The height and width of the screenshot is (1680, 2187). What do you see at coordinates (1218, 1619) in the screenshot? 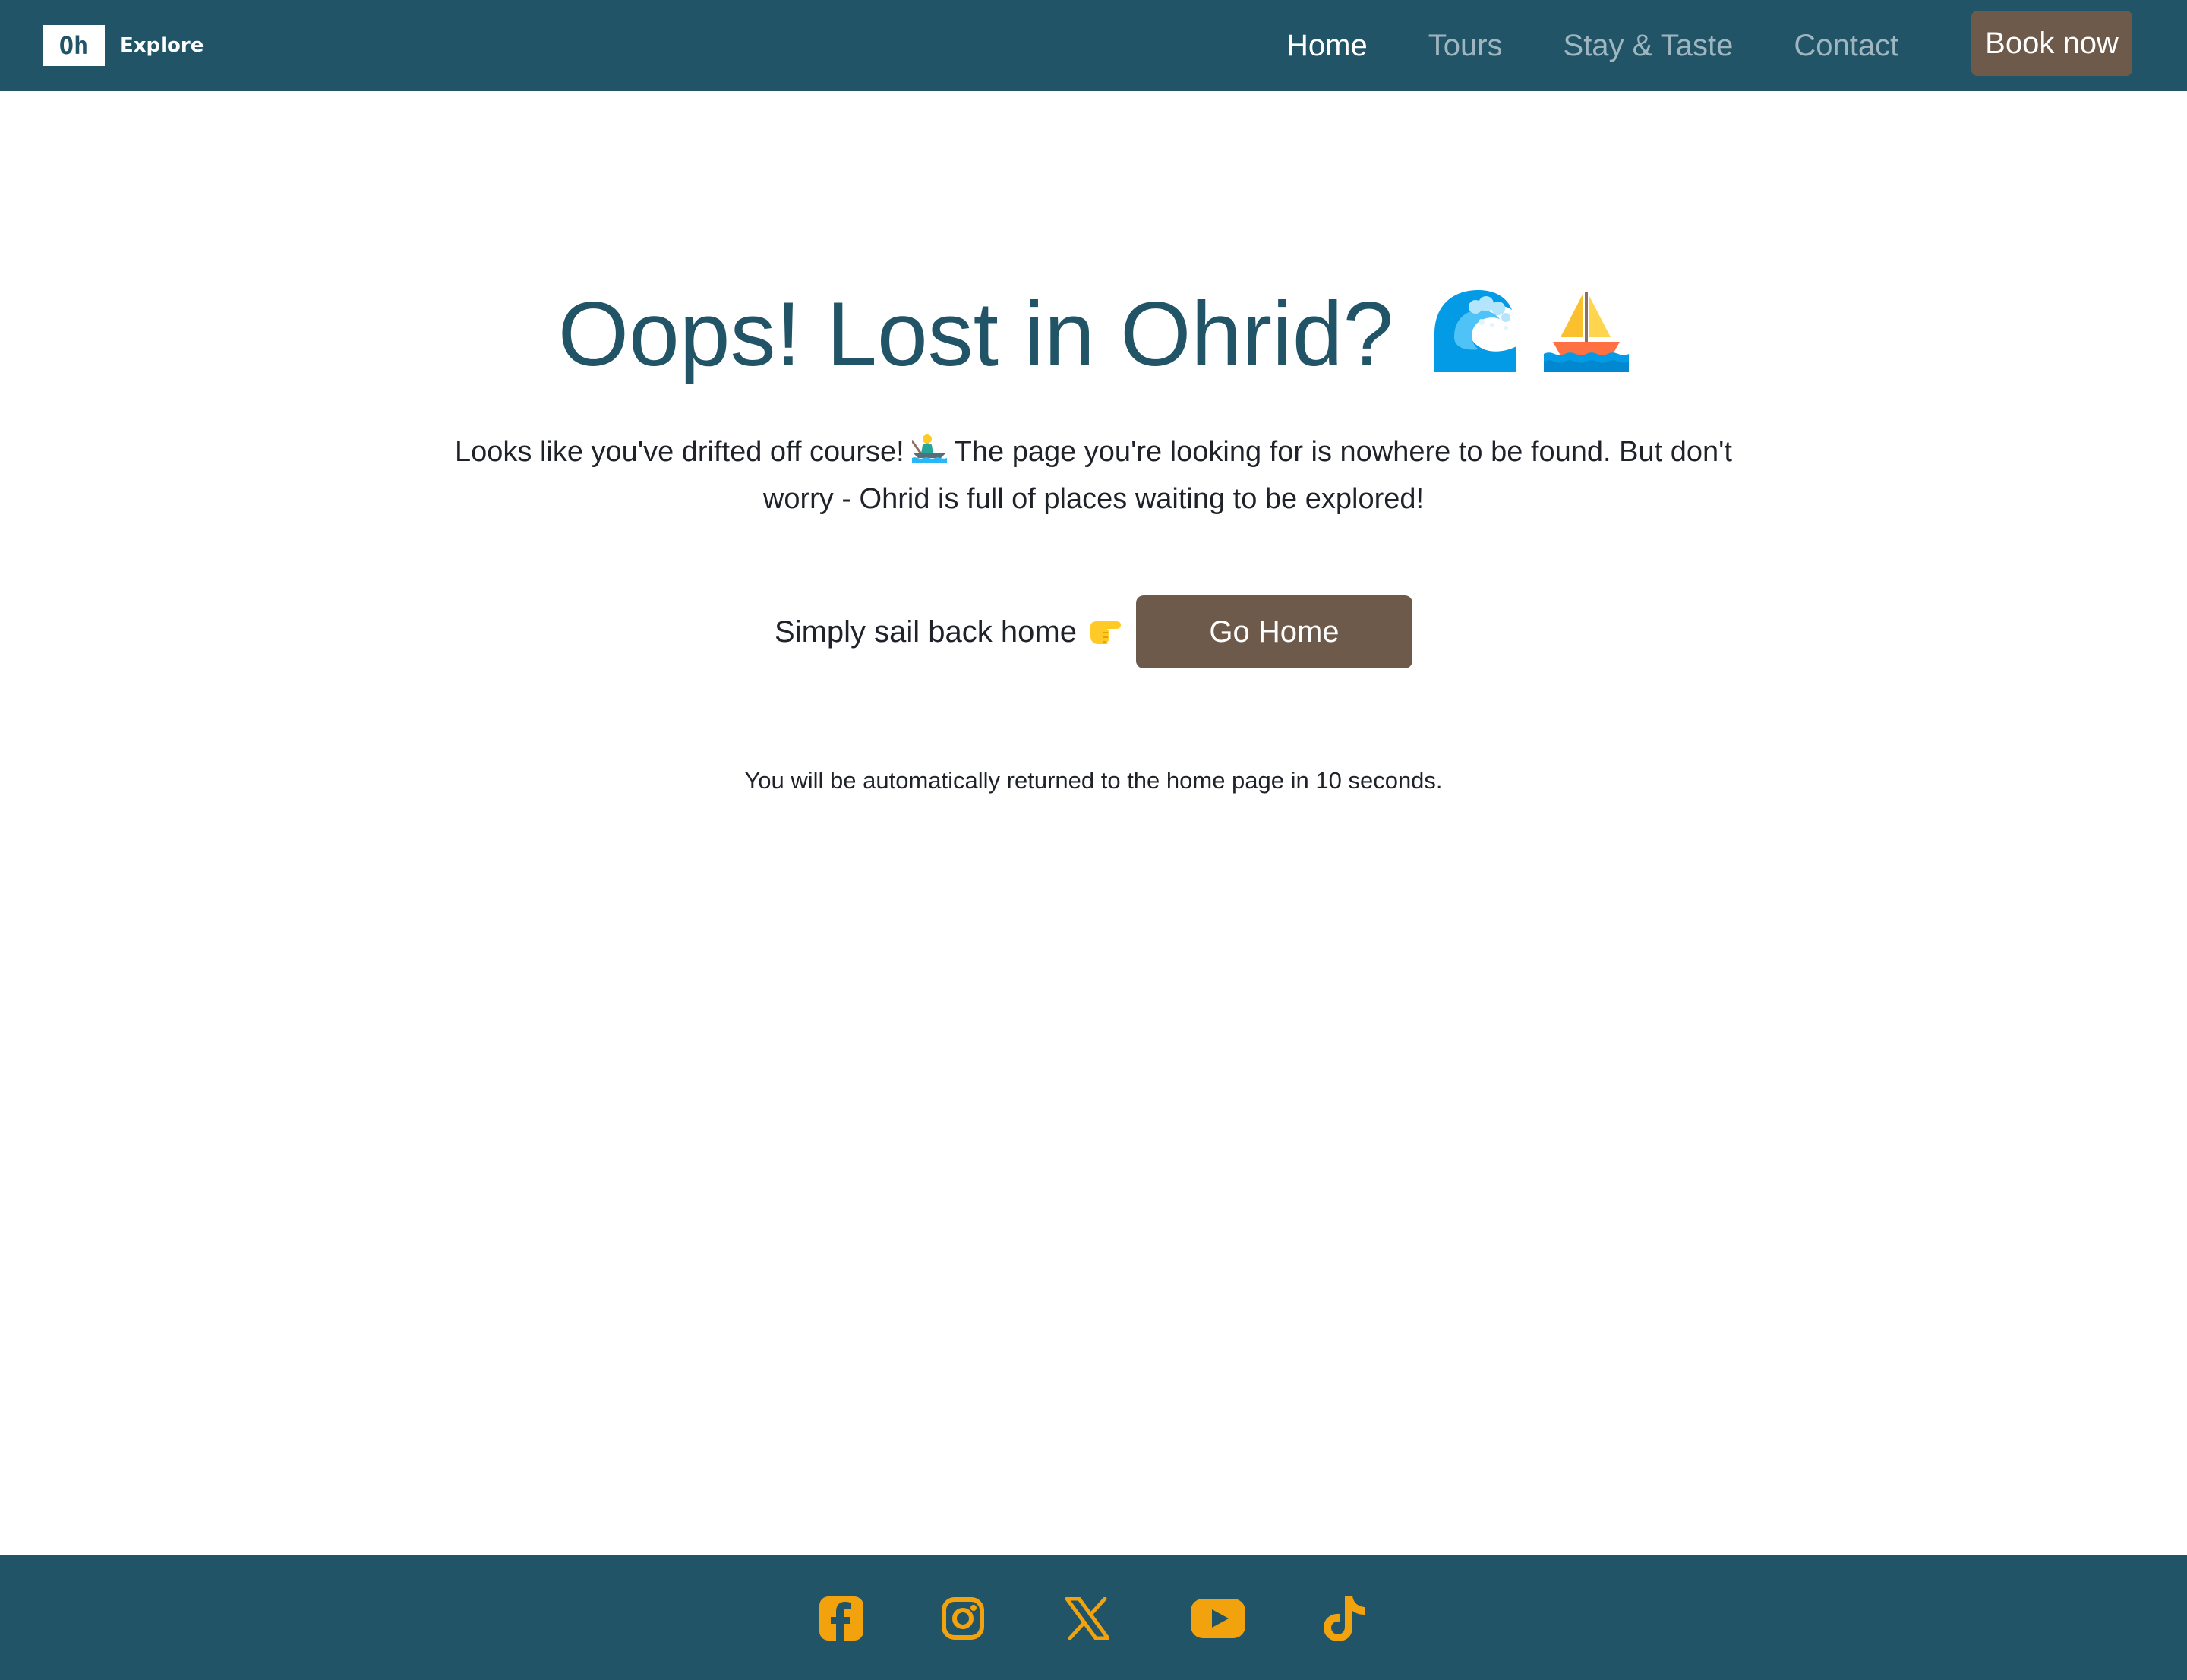
I see `youtube-icon` at bounding box center [1218, 1619].